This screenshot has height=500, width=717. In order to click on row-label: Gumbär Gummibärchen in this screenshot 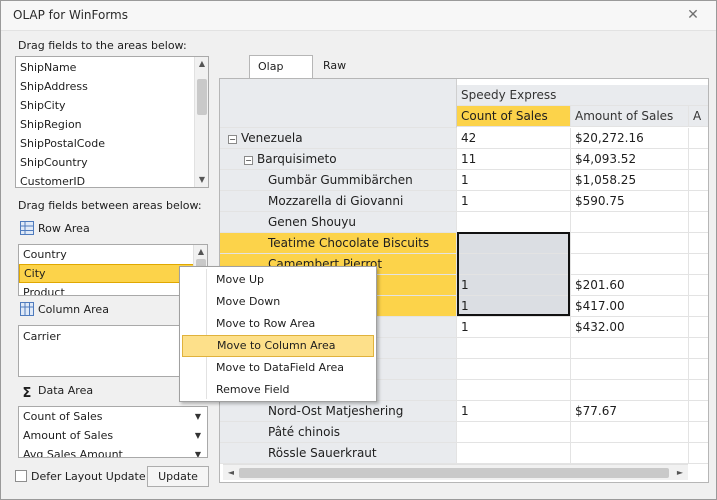, I will do `click(340, 180)`.